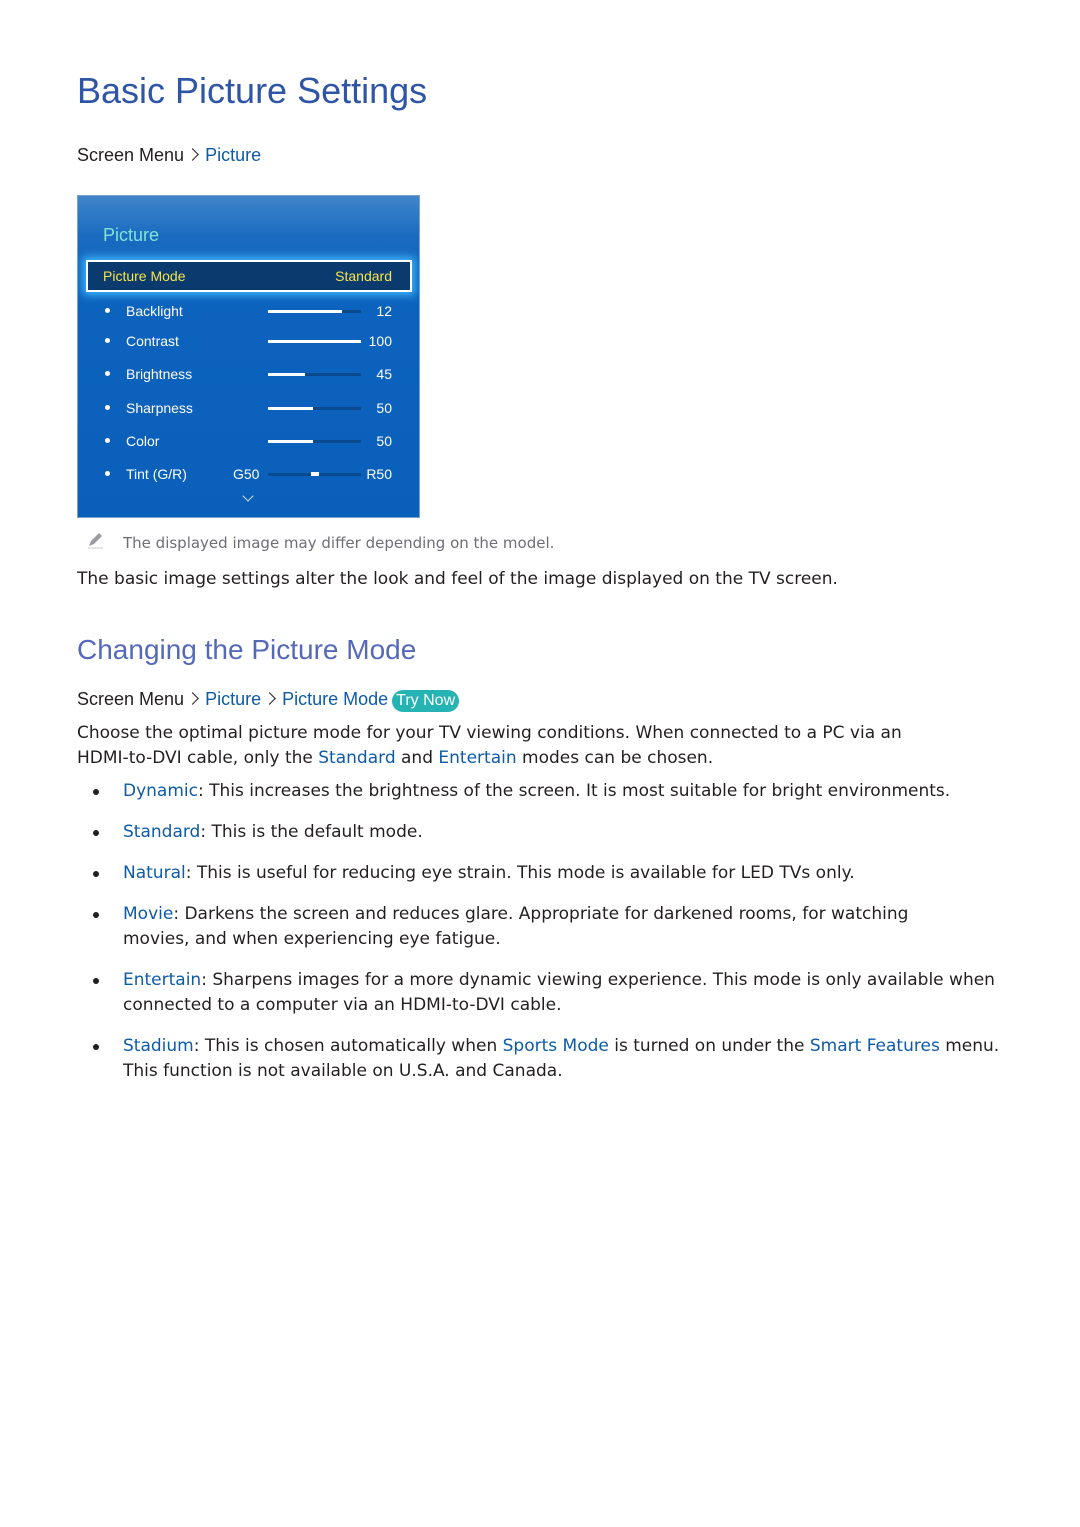 This screenshot has height=1527, width=1080. Describe the element at coordinates (384, 374) in the screenshot. I see `item-value: 45` at that location.